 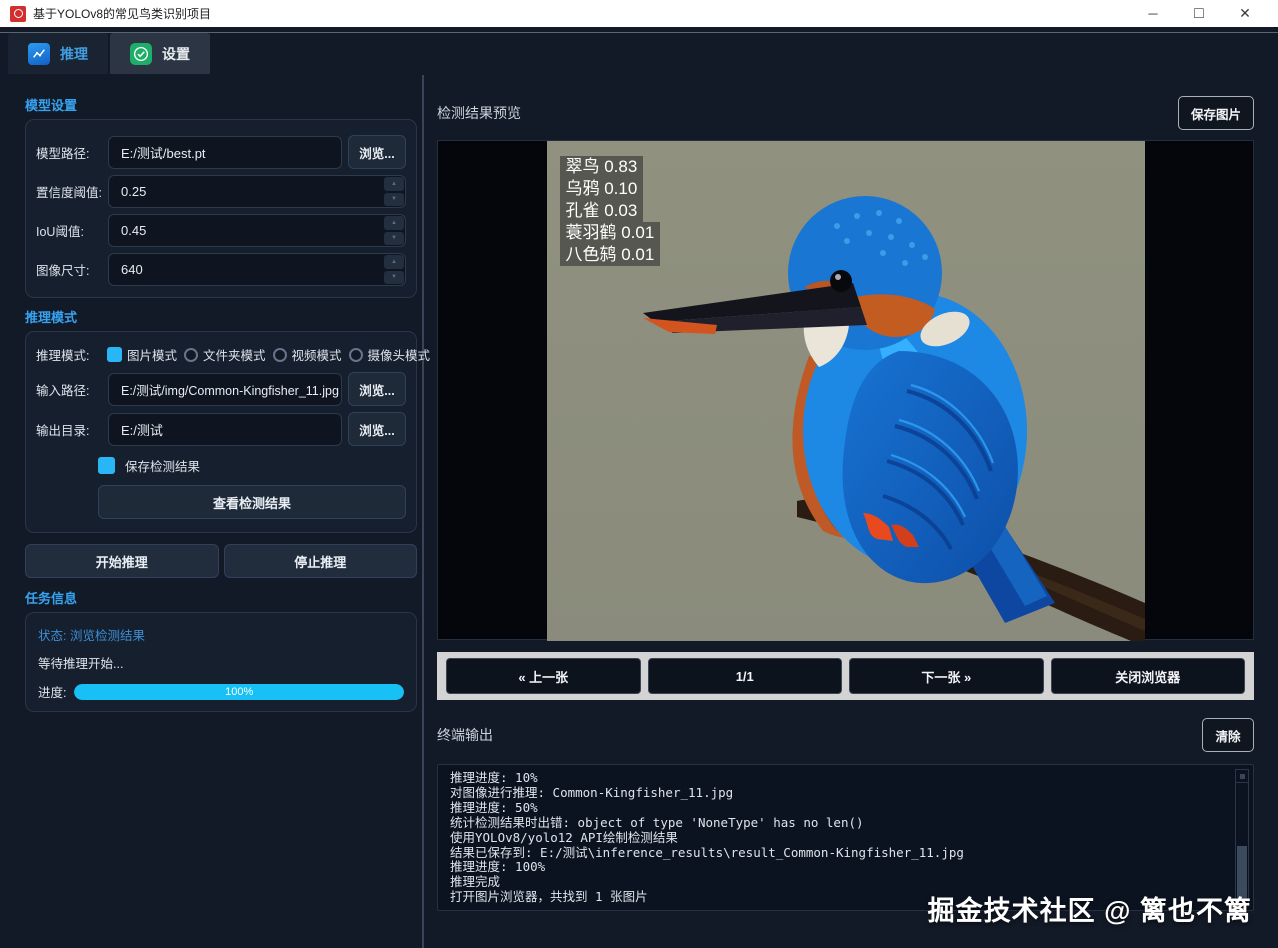 I want to click on save-results-checkbox-row: 保存检测结果, so click(x=252, y=465).